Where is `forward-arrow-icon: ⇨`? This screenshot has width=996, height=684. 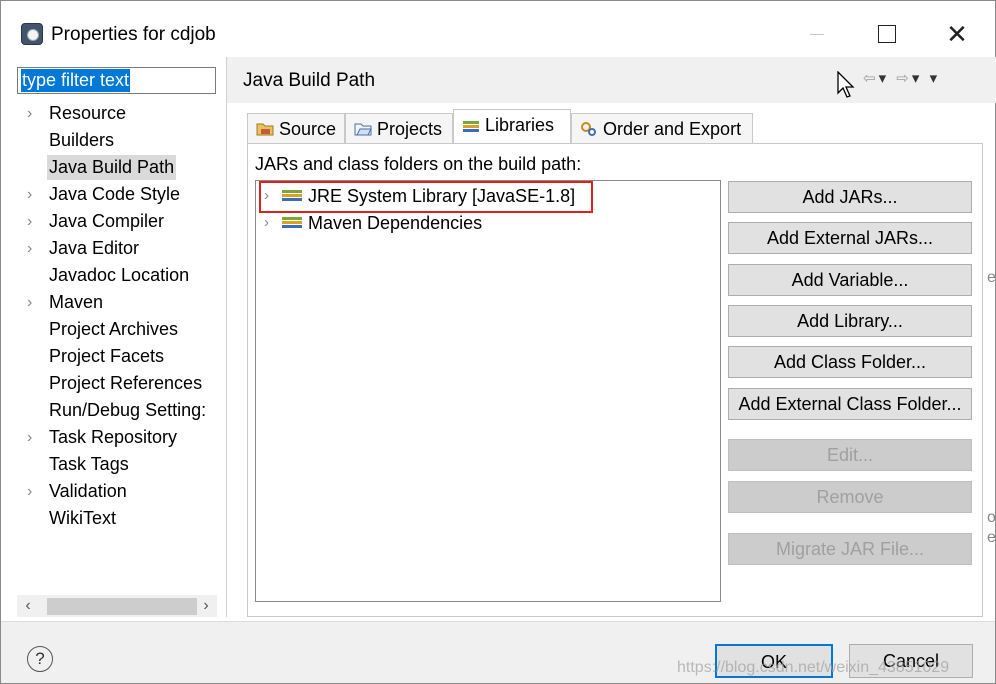
forward-arrow-icon: ⇨ is located at coordinates (904, 78).